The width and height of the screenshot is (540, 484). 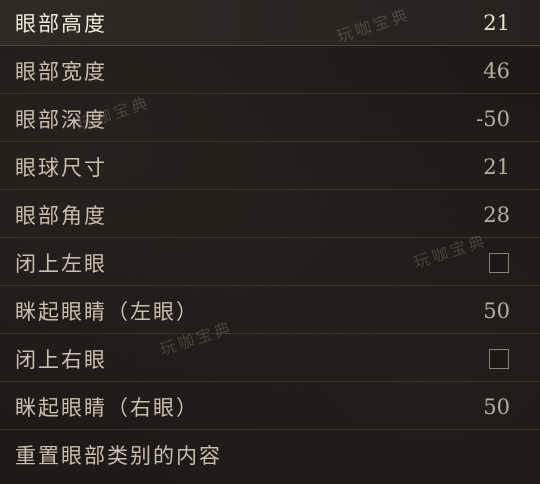 What do you see at coordinates (61, 167) in the screenshot?
I see `setting-label: 眼球尺寸` at bounding box center [61, 167].